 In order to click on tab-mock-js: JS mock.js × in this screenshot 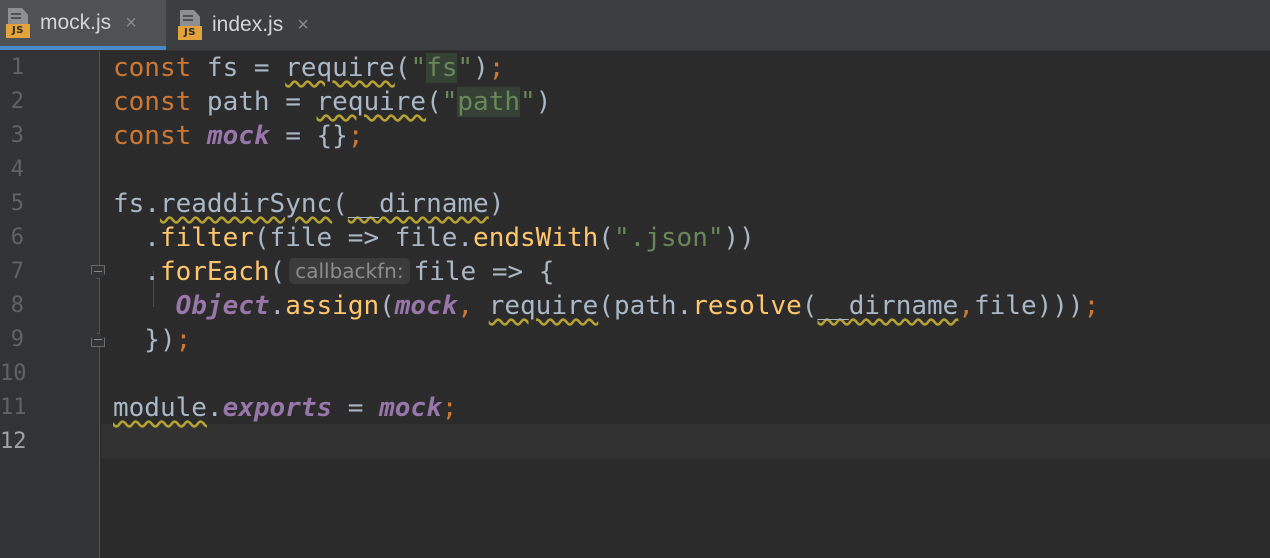, I will do `click(83, 25)`.